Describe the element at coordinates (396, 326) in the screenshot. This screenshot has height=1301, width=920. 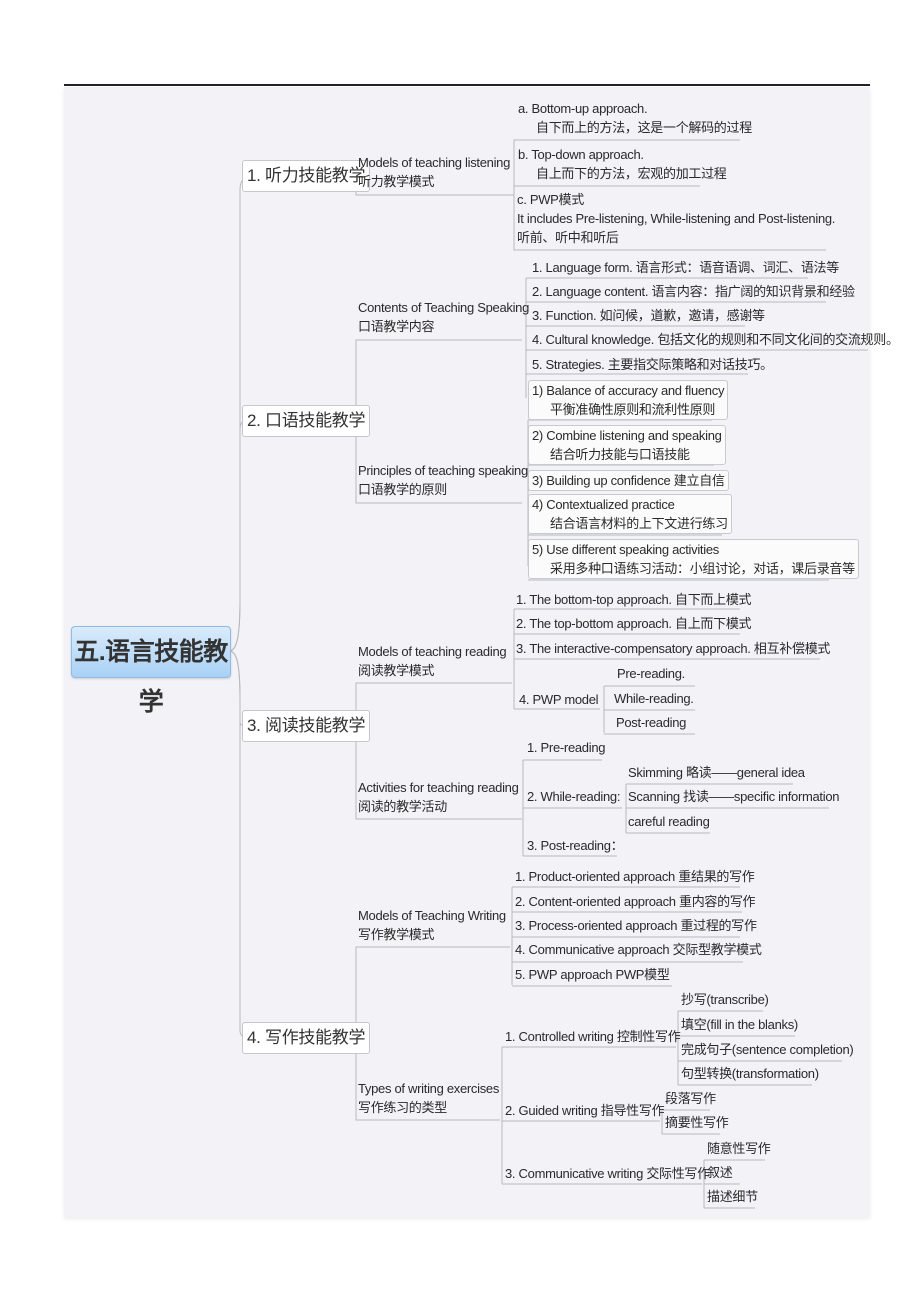
I see `topic-zh: 口语教学内容` at that location.